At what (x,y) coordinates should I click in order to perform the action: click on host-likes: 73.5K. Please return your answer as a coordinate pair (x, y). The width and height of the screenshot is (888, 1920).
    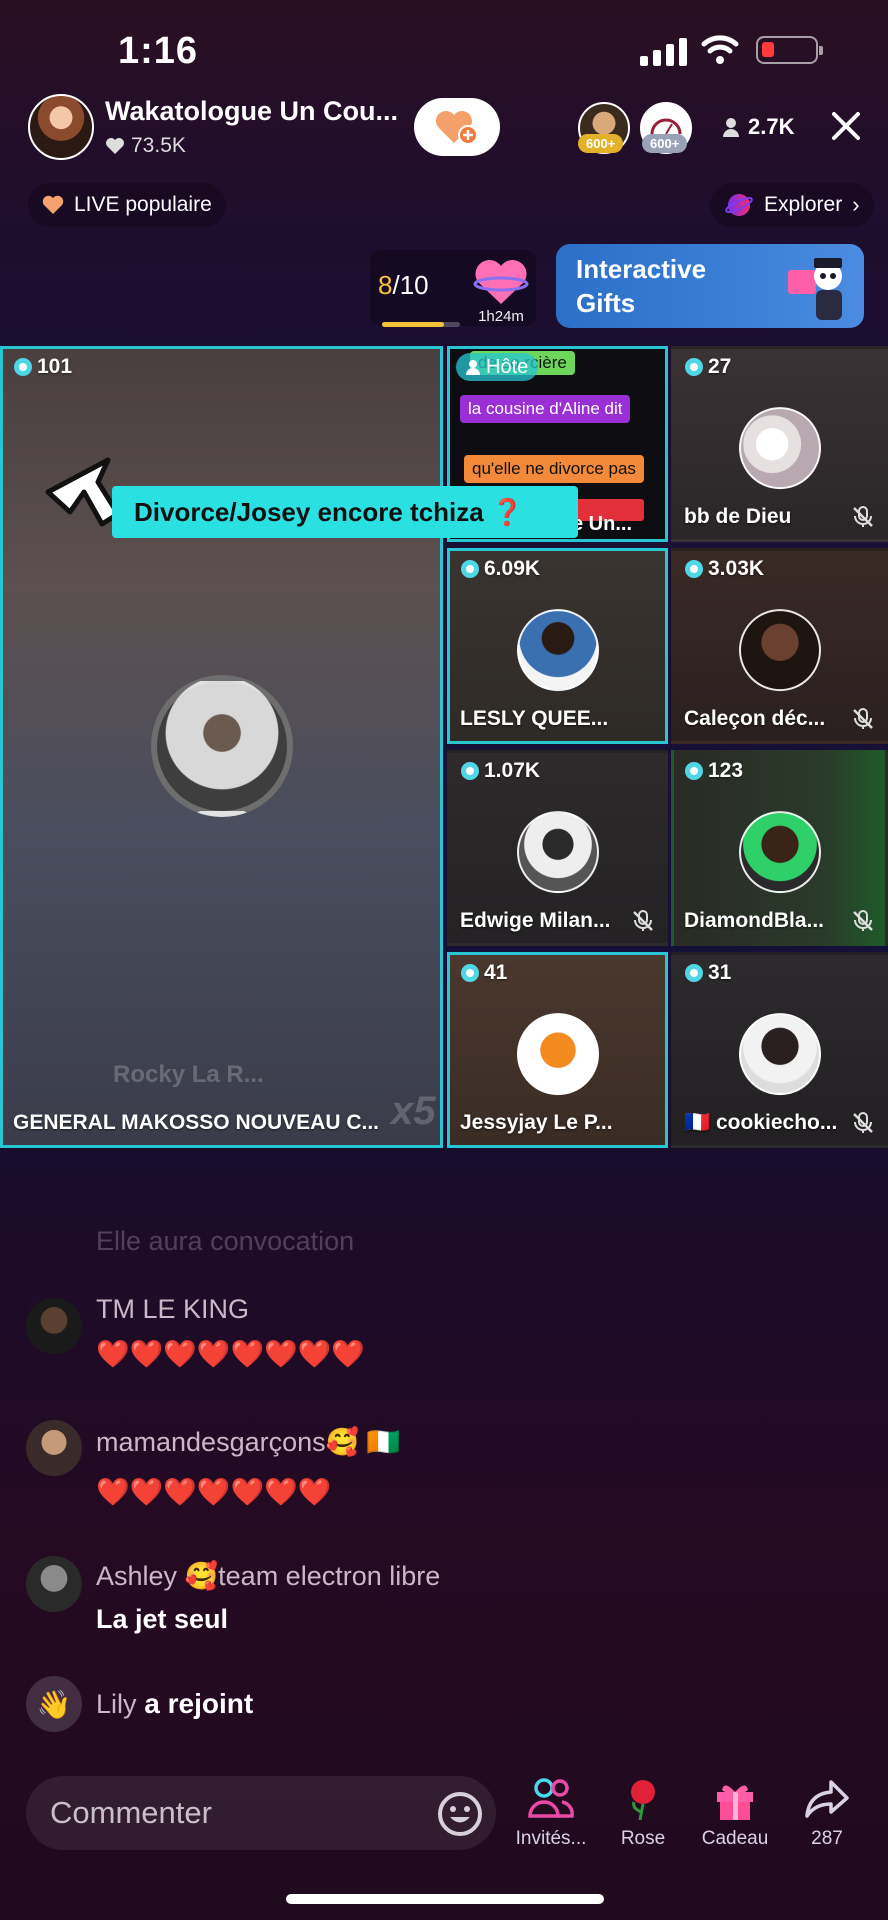
    Looking at the image, I should click on (145, 146).